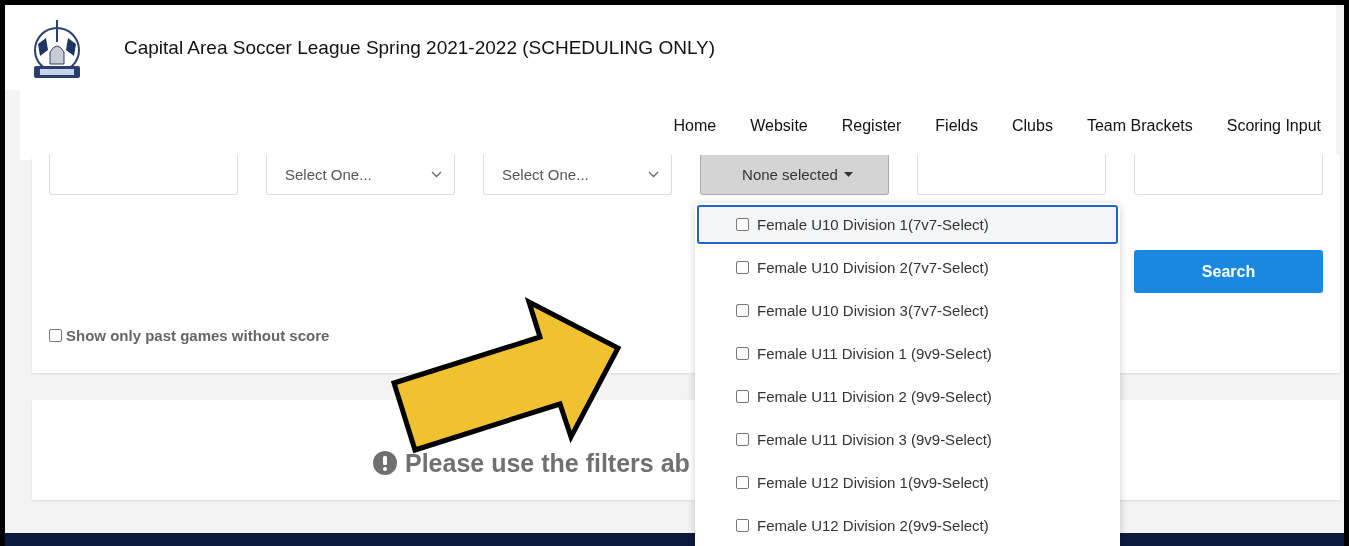  I want to click on exclamation-icon, so click(385, 463).